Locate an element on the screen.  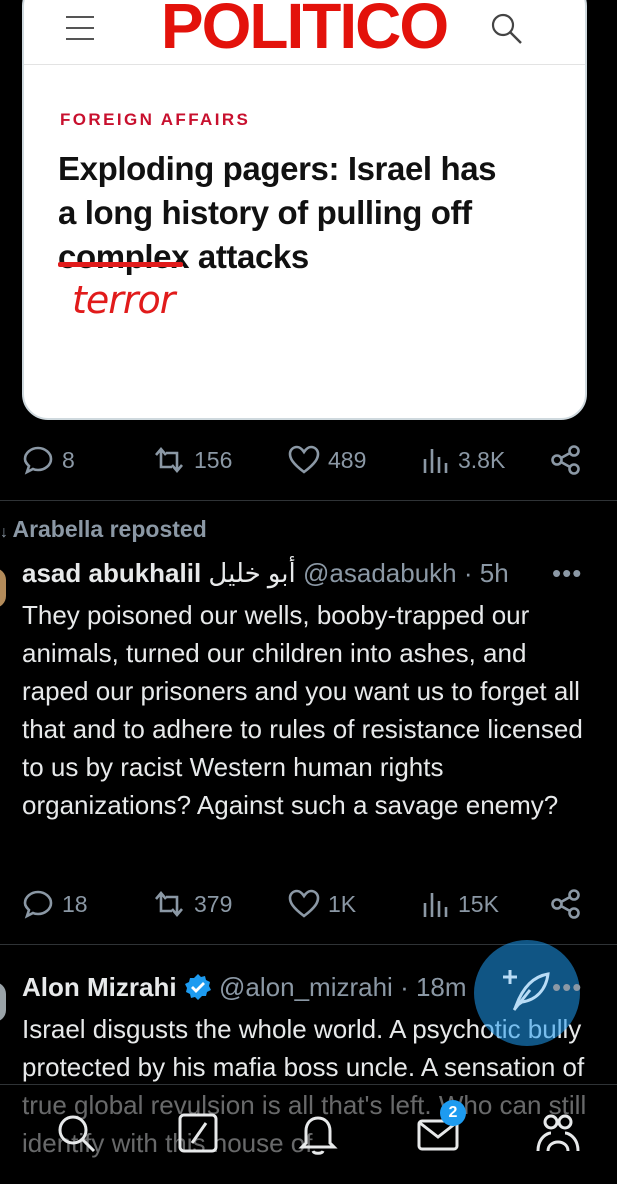
tweet3-header: Alon Mizrahi @alon_mizrahi · 18m is located at coordinates (244, 988).